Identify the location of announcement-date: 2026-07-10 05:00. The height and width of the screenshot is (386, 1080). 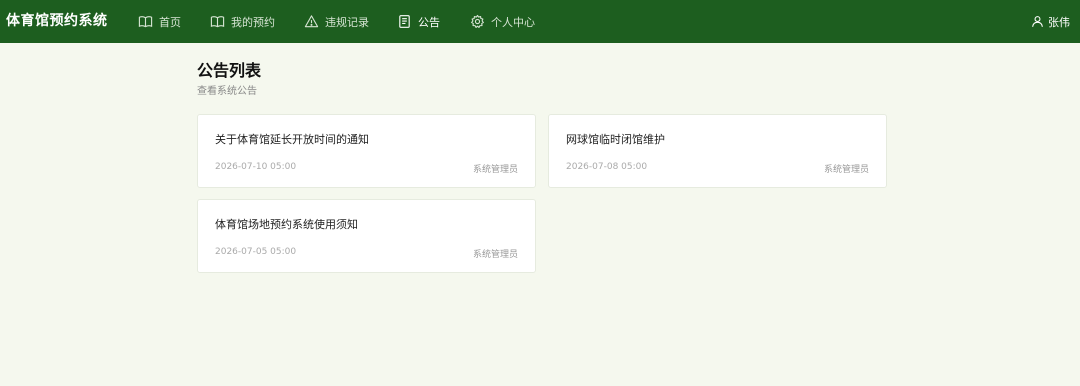
(256, 167).